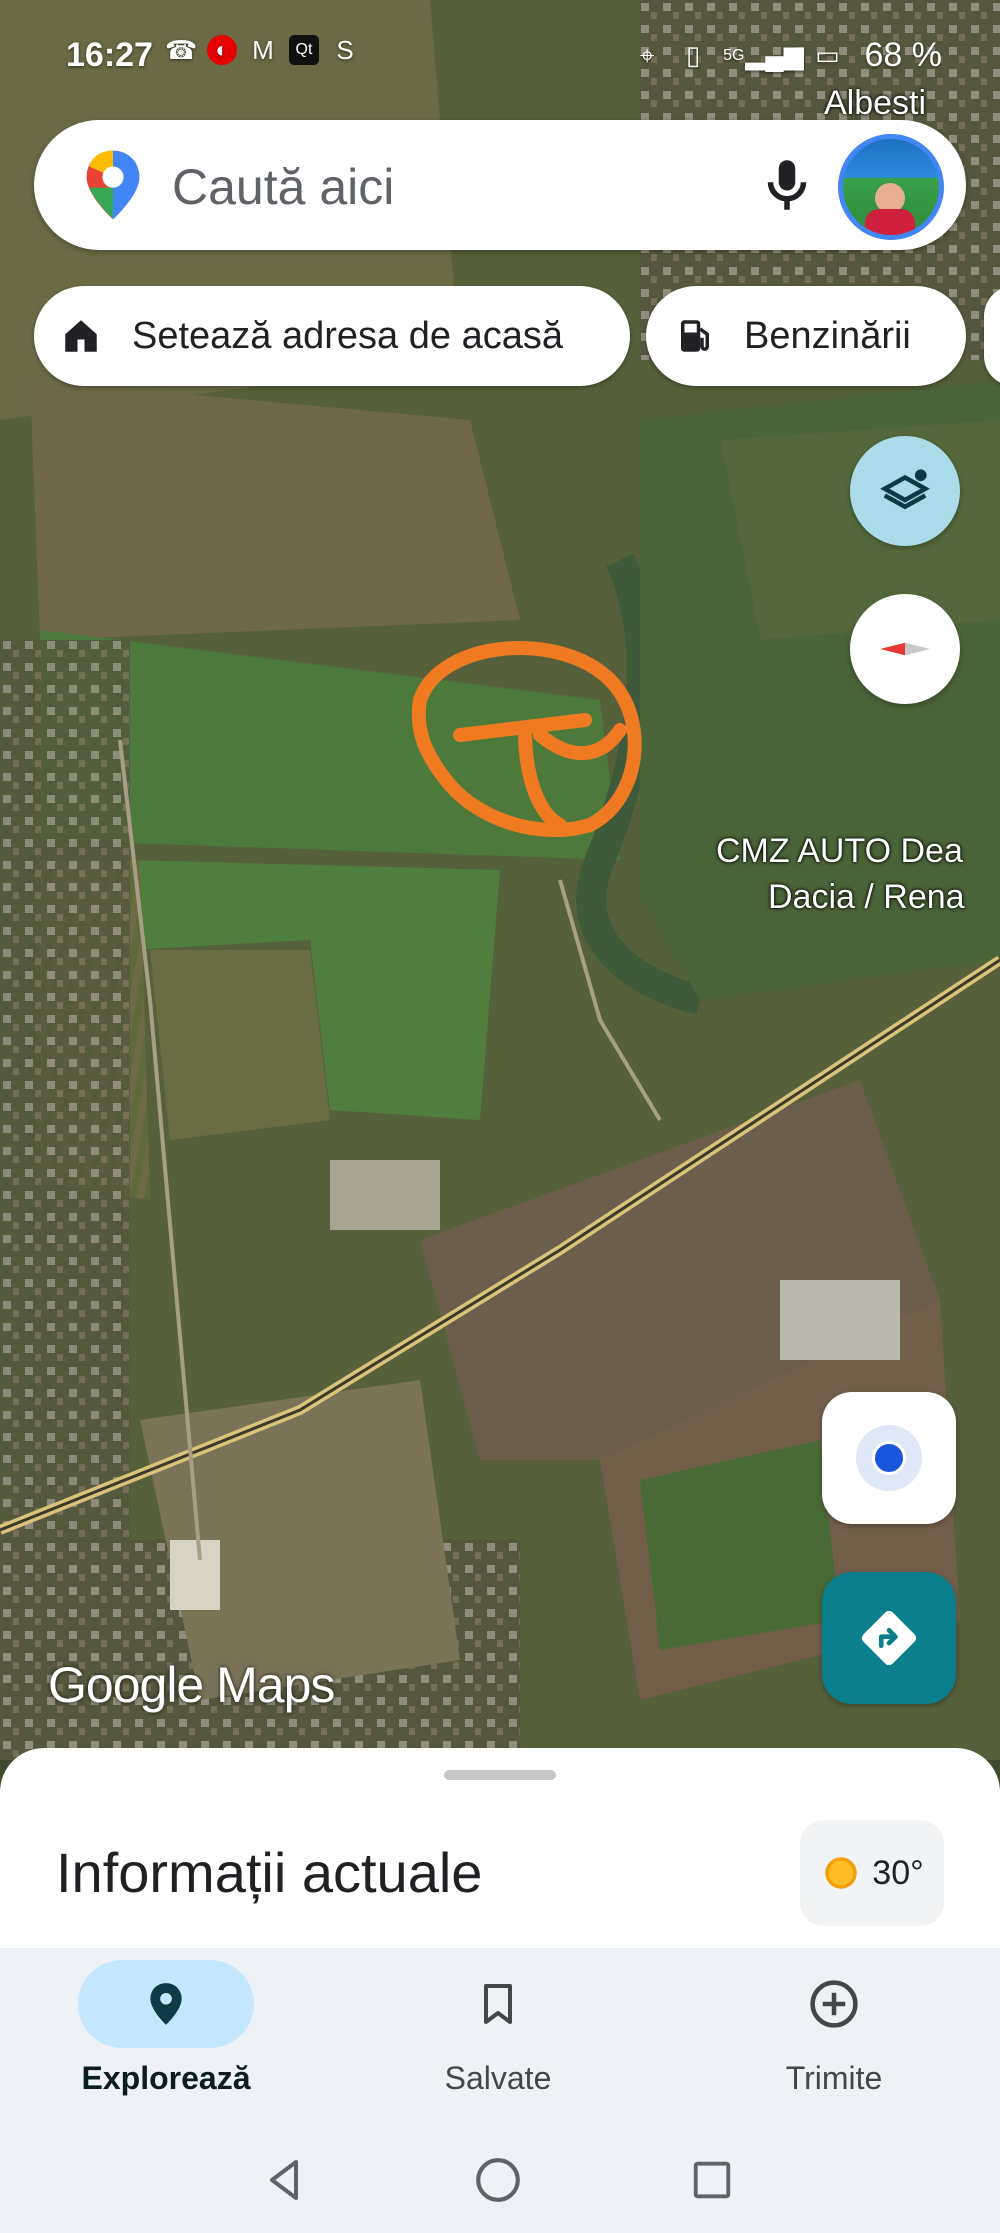 Image resolution: width=1000 pixels, height=2233 pixels. I want to click on avatar-shirt, so click(890, 222).